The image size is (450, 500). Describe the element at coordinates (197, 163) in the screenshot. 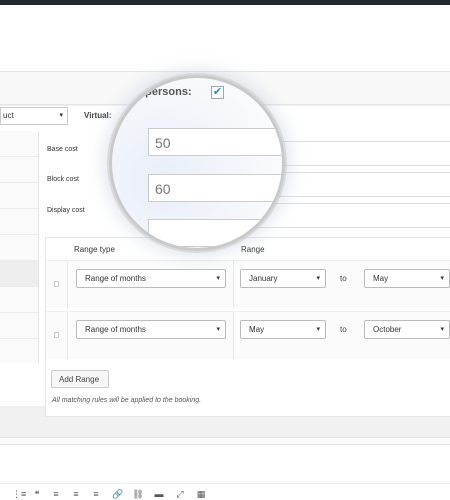

I see `magnifier-lens: e persons: ✔ 50 60` at that location.